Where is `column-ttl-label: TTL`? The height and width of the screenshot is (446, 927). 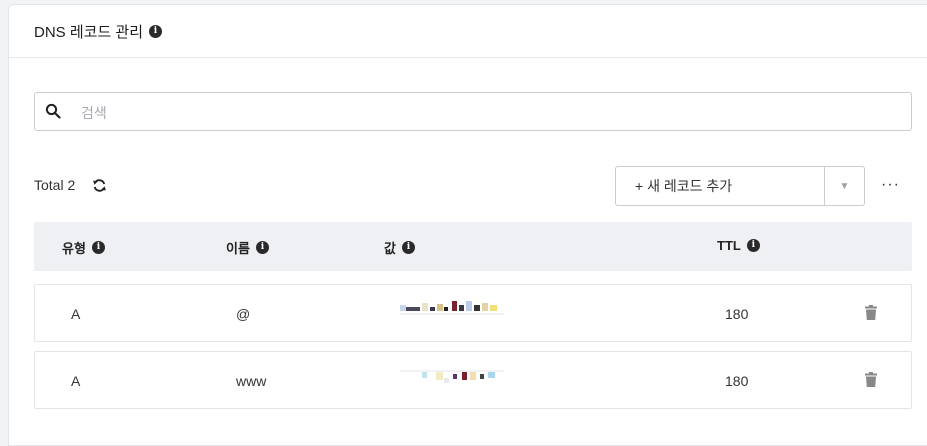
column-ttl-label: TTL is located at coordinates (729, 245).